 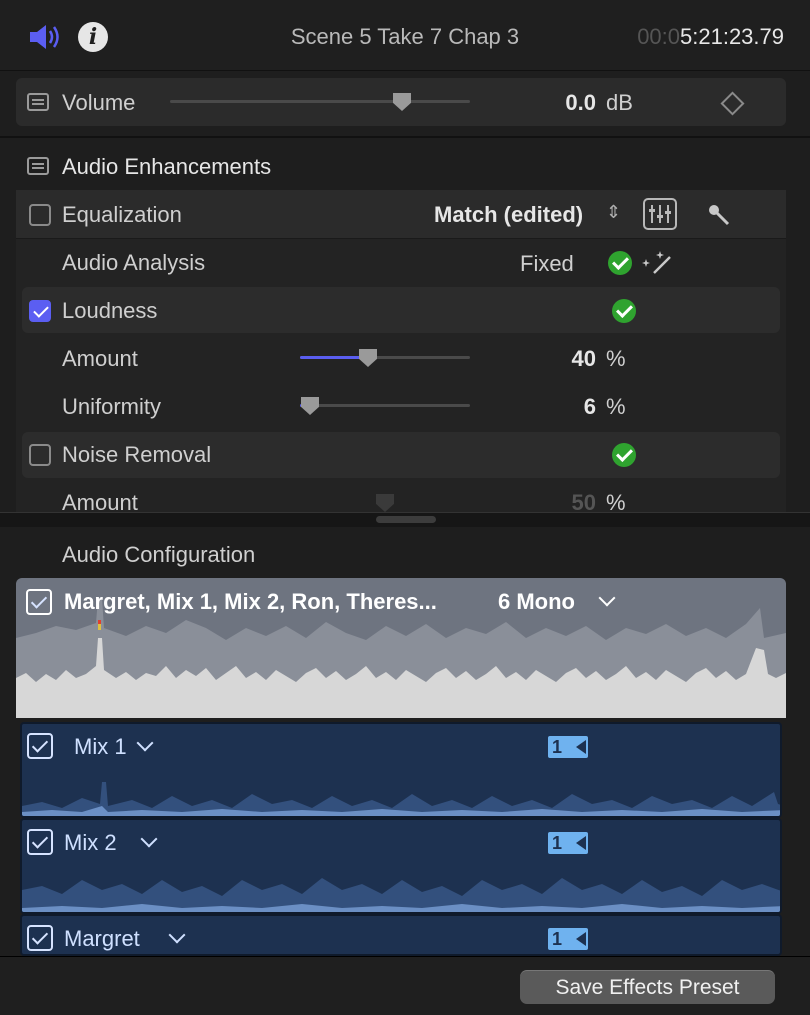 I want to click on loudness-checkbox, so click(x=40, y=311).